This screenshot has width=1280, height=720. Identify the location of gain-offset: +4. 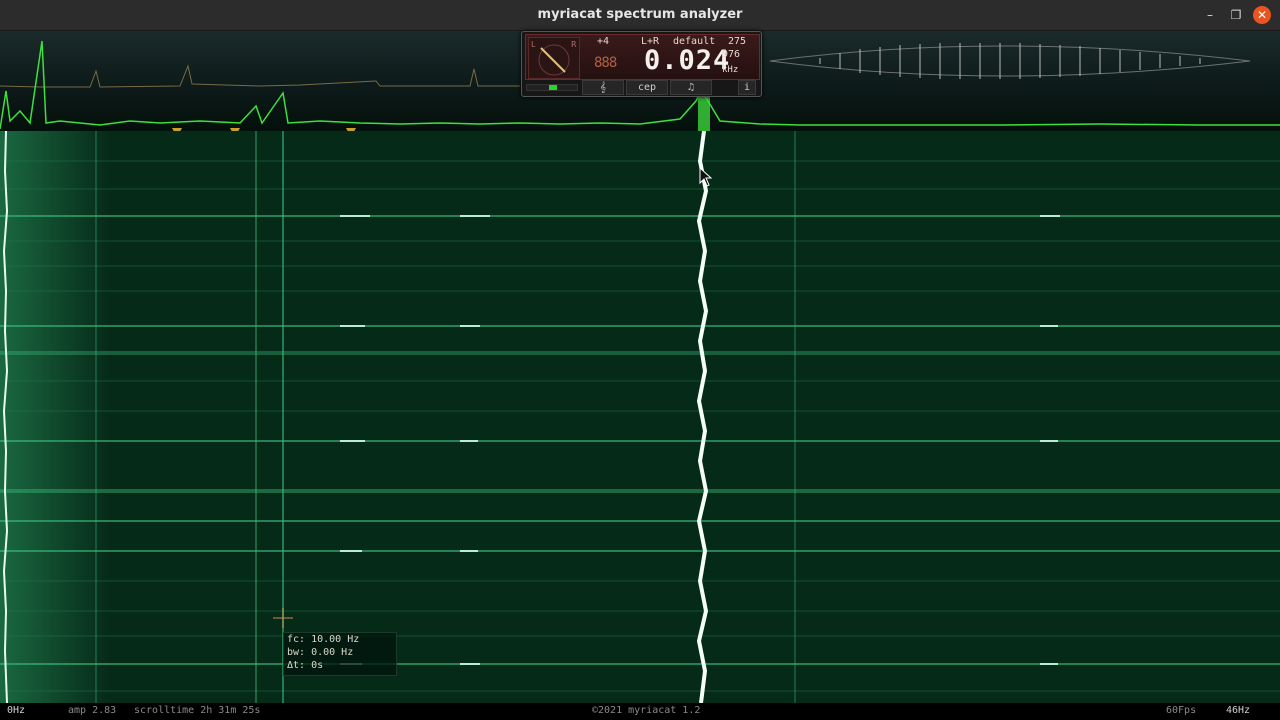
(603, 41).